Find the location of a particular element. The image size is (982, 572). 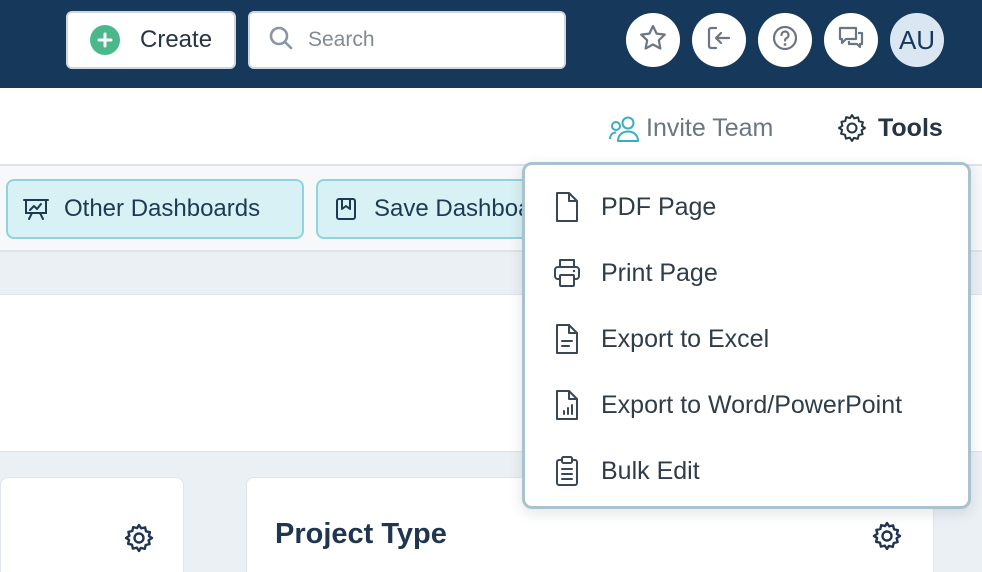

favorites-button is located at coordinates (653, 40).